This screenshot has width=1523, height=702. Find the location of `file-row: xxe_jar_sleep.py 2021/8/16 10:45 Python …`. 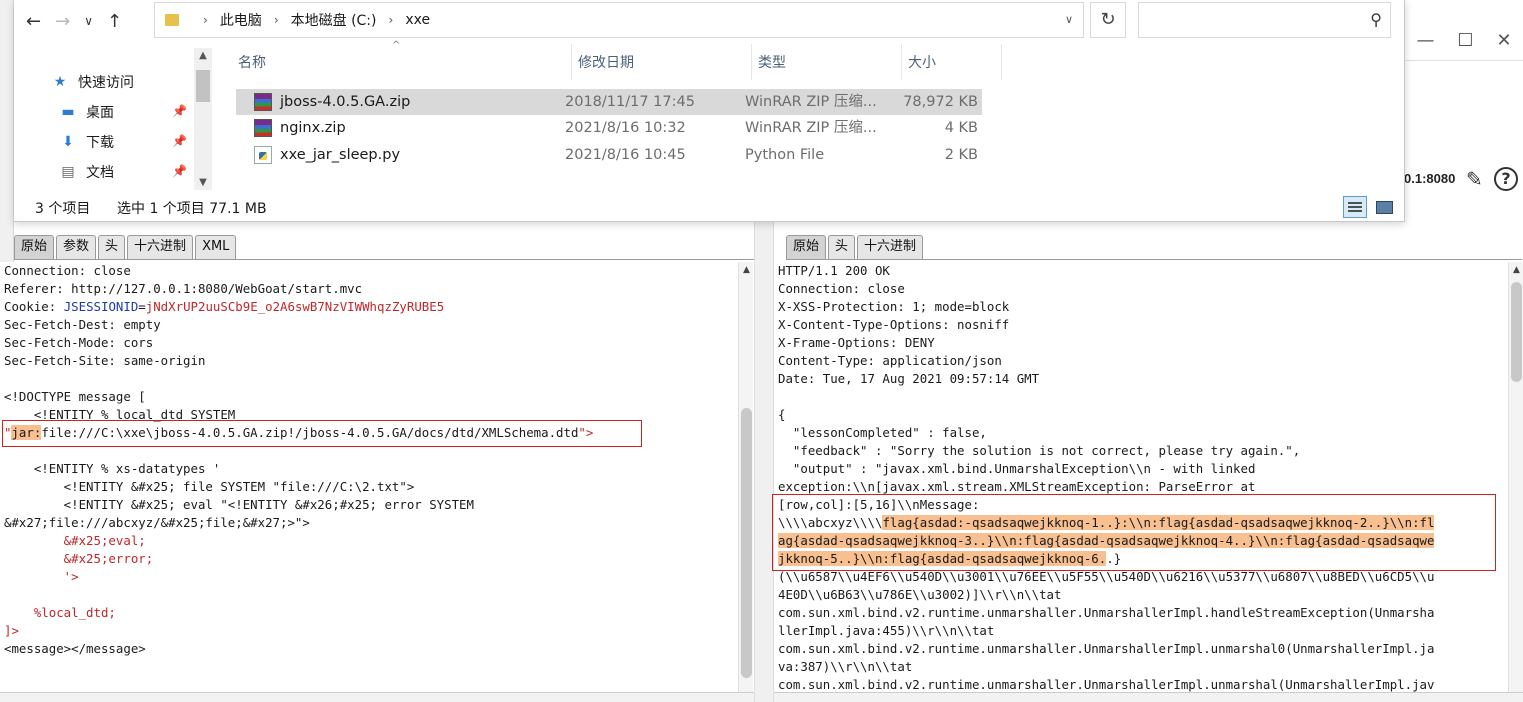

file-row: xxe_jar_sleep.py 2021/8/16 10:45 Python … is located at coordinates (609, 155).